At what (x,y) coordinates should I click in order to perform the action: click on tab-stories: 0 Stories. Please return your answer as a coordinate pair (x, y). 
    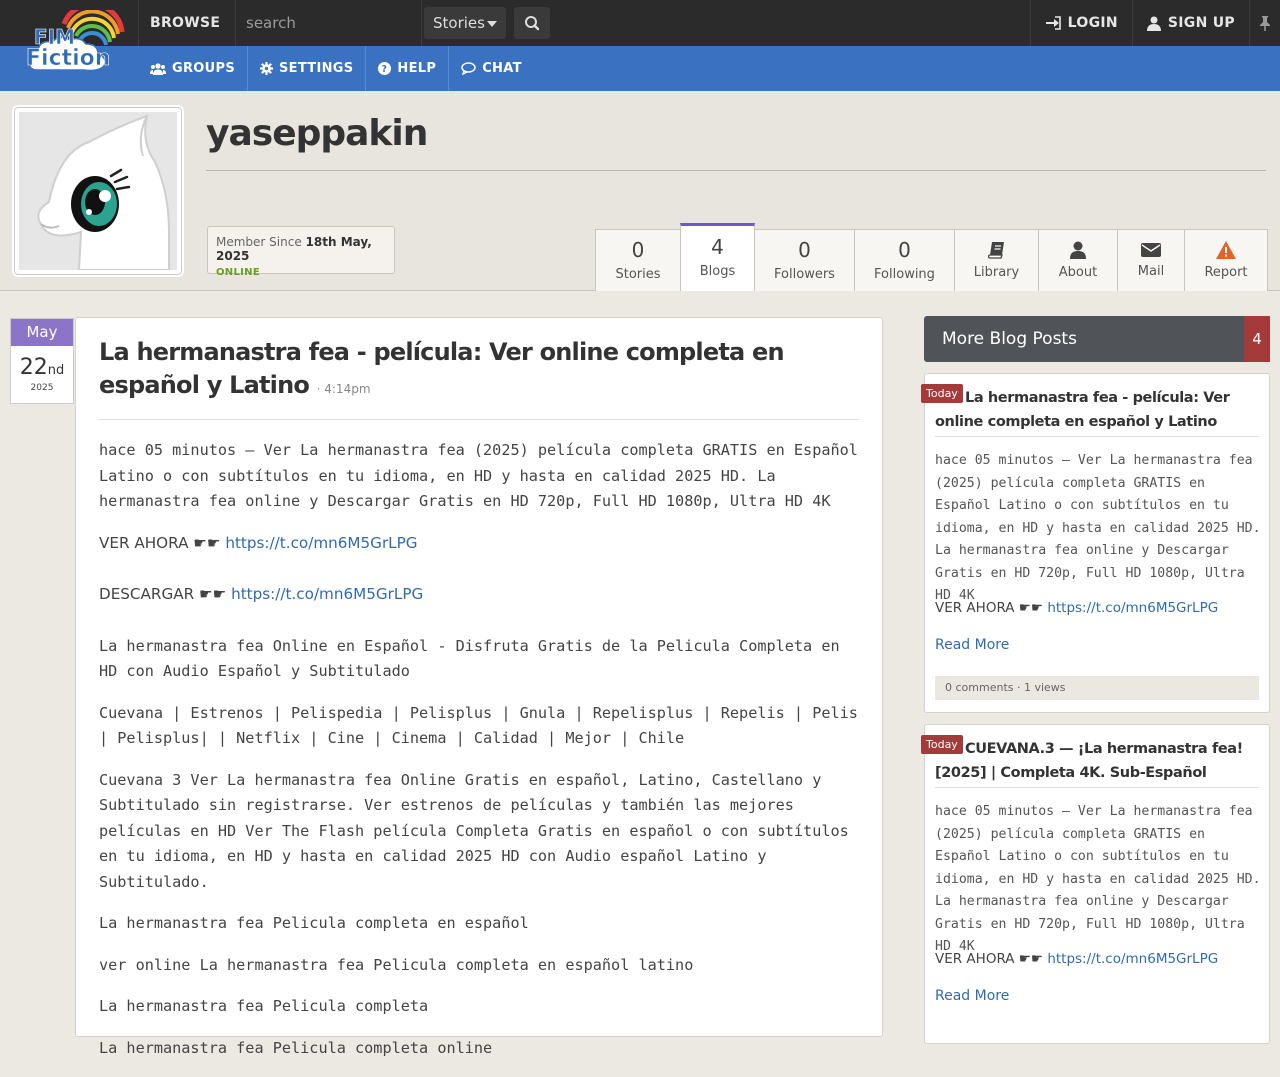
    Looking at the image, I should click on (638, 260).